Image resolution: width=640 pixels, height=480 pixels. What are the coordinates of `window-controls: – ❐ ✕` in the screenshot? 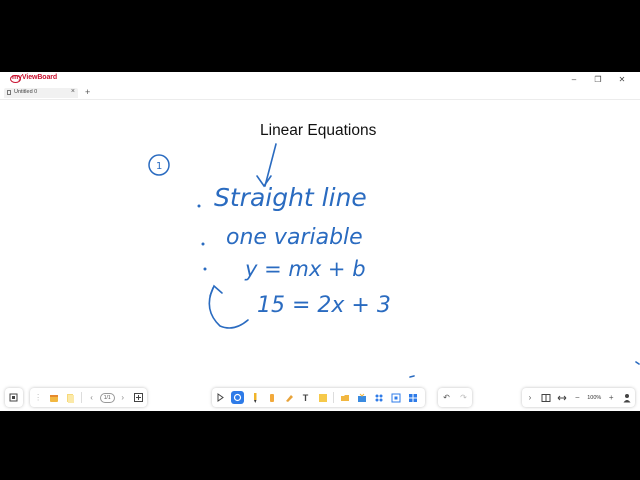 It's located at (598, 79).